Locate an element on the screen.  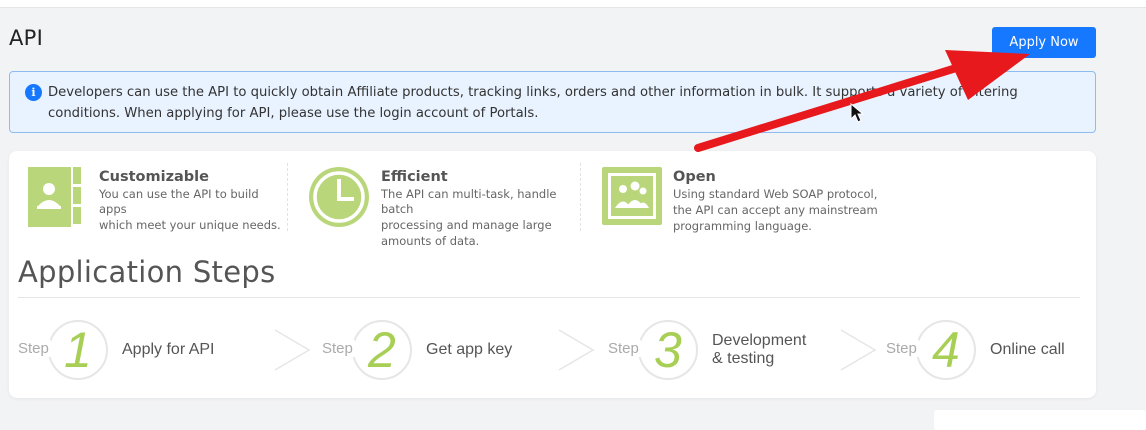
application-steps-title: Application Steps is located at coordinates (147, 272).